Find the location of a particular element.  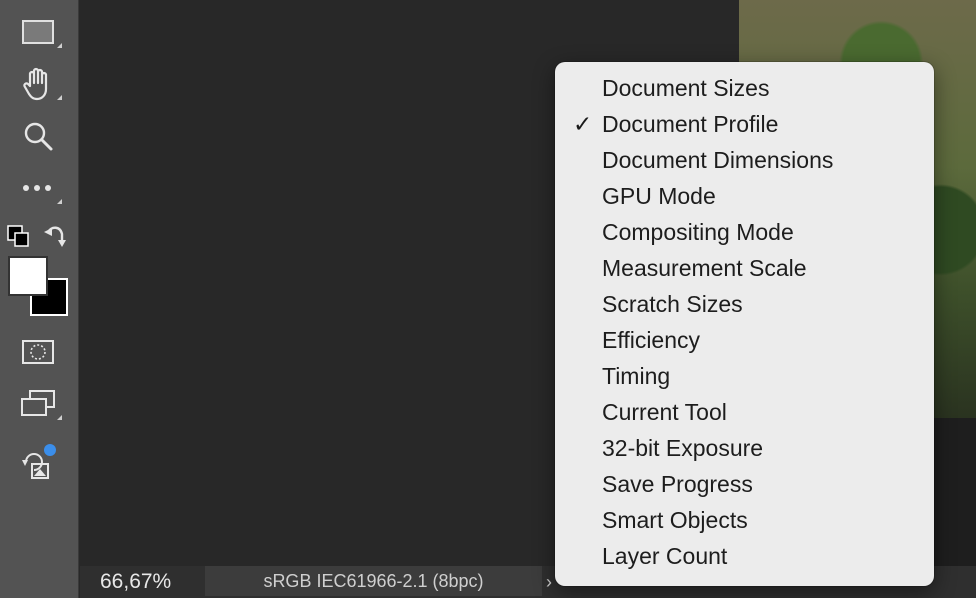

notification-badge is located at coordinates (50, 450).